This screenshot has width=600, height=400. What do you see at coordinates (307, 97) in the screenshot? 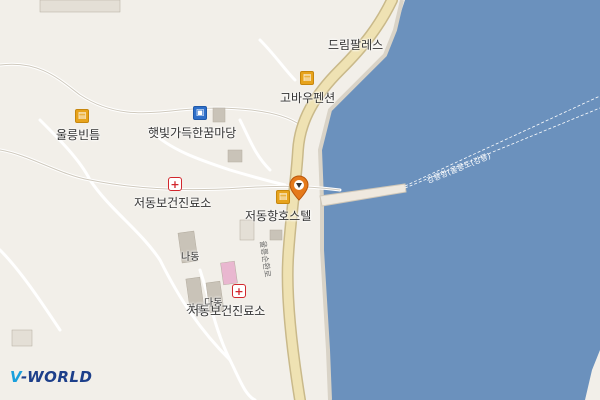
I see `poi-label-gobau: 고바우펜션` at bounding box center [307, 97].